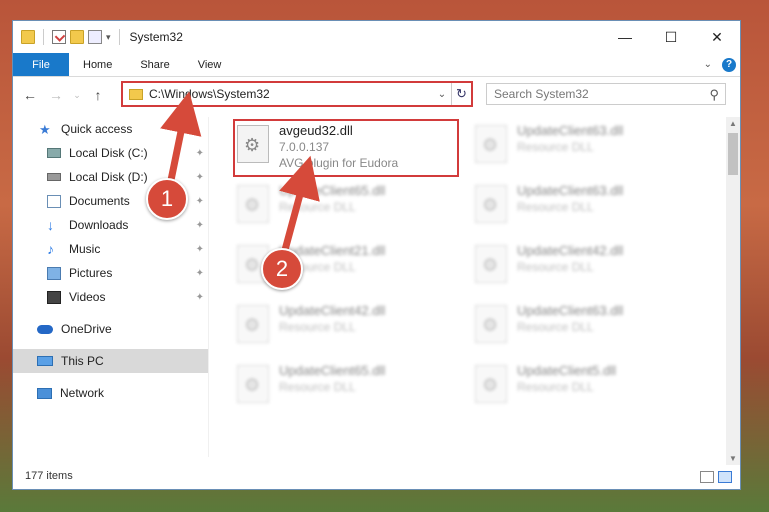  I want to click on arrow-to-address-bar, so click(181, 138).